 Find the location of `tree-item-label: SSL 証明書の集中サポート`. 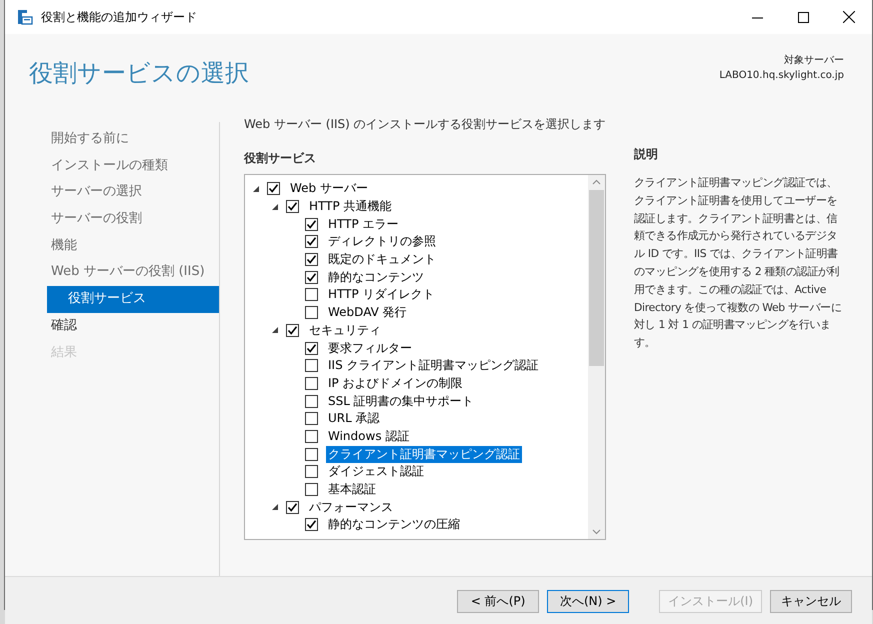

tree-item-label: SSL 証明書の集中サポート is located at coordinates (401, 401).